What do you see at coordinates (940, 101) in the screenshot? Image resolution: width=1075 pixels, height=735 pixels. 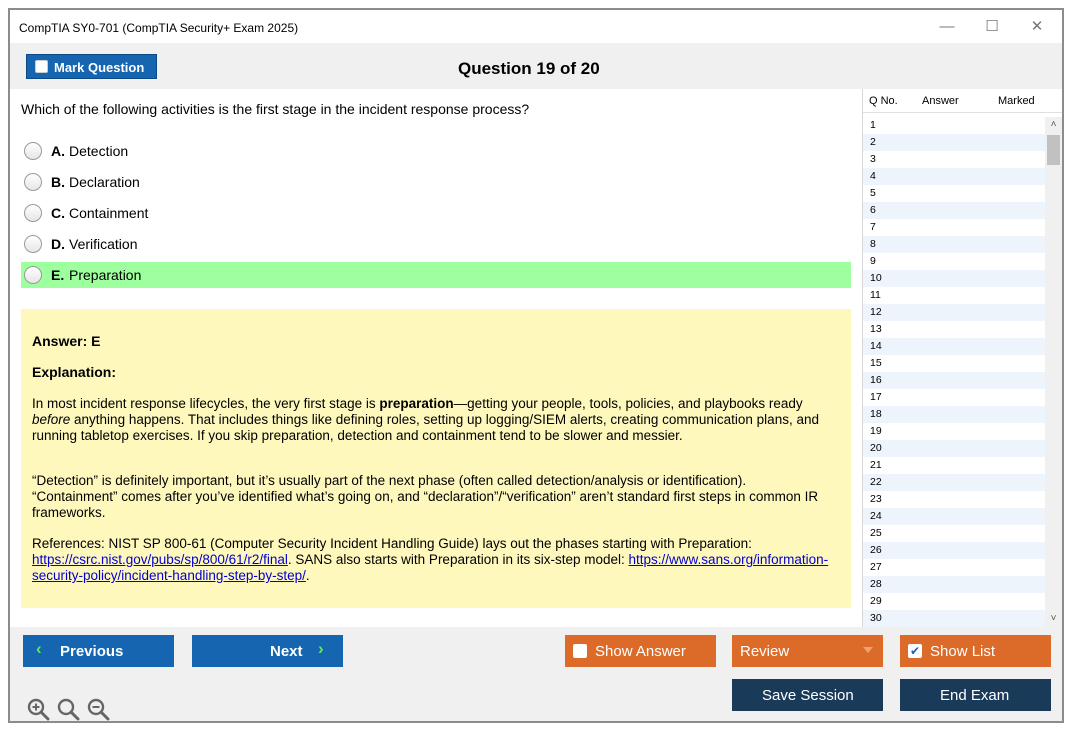 I see `column-header-answer: Answer` at bounding box center [940, 101].